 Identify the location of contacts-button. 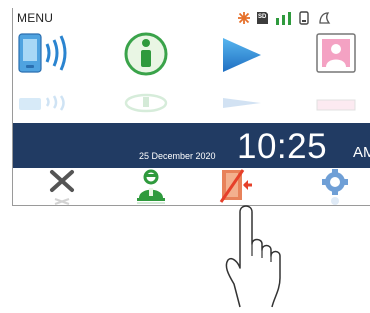
(334, 75).